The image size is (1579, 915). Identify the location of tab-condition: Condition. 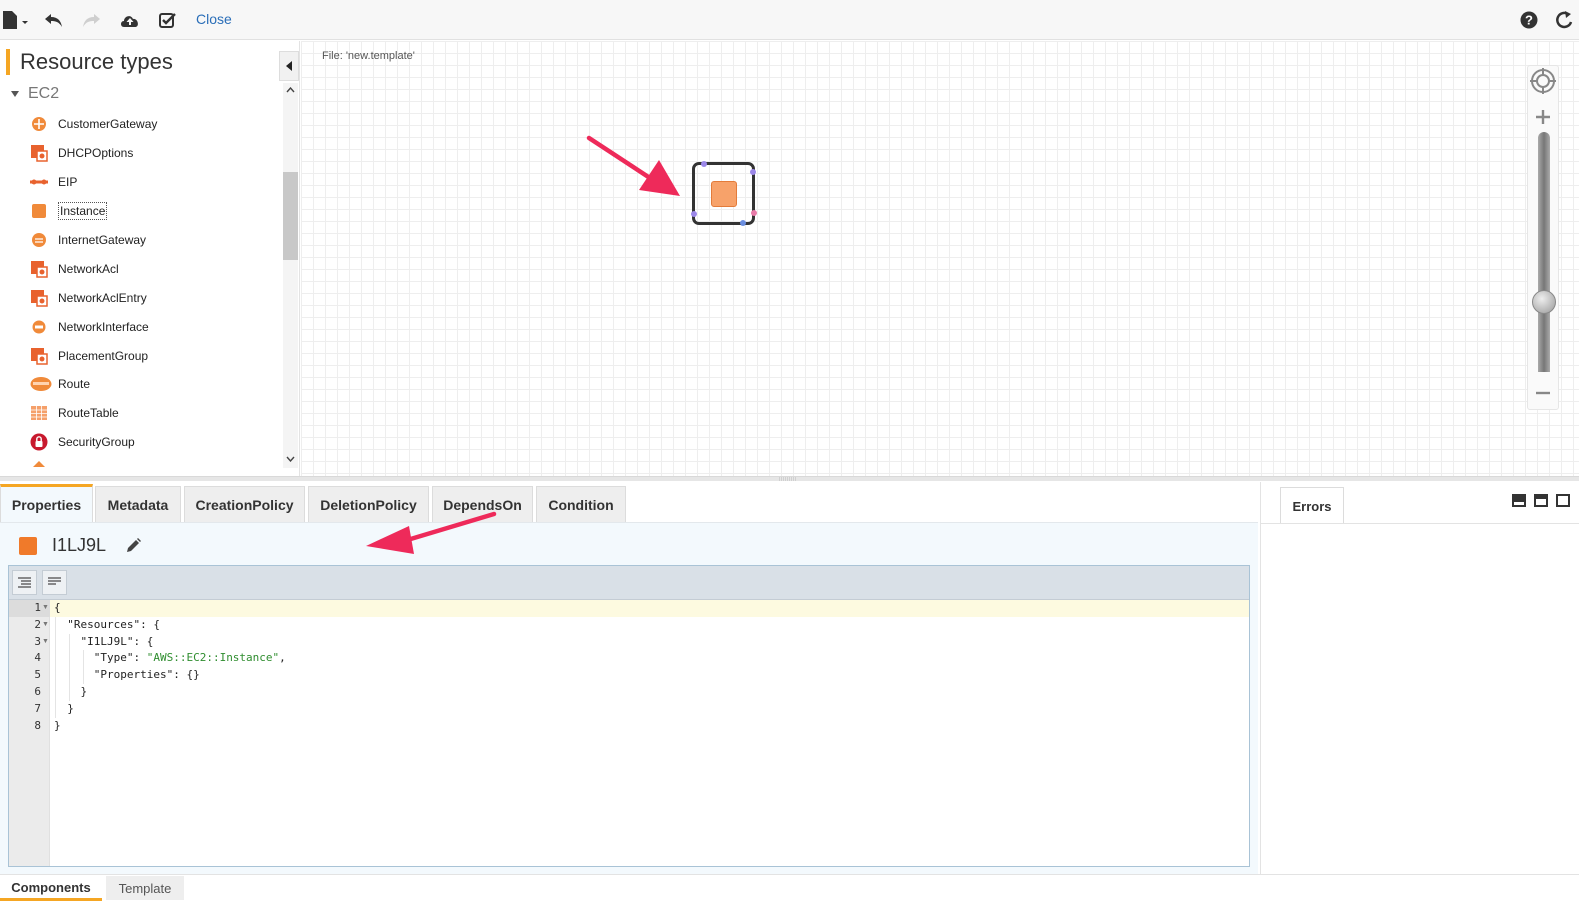
(581, 504).